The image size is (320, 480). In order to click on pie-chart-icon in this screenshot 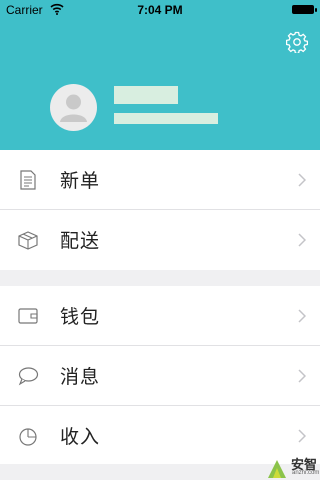, I will do `click(28, 437)`.